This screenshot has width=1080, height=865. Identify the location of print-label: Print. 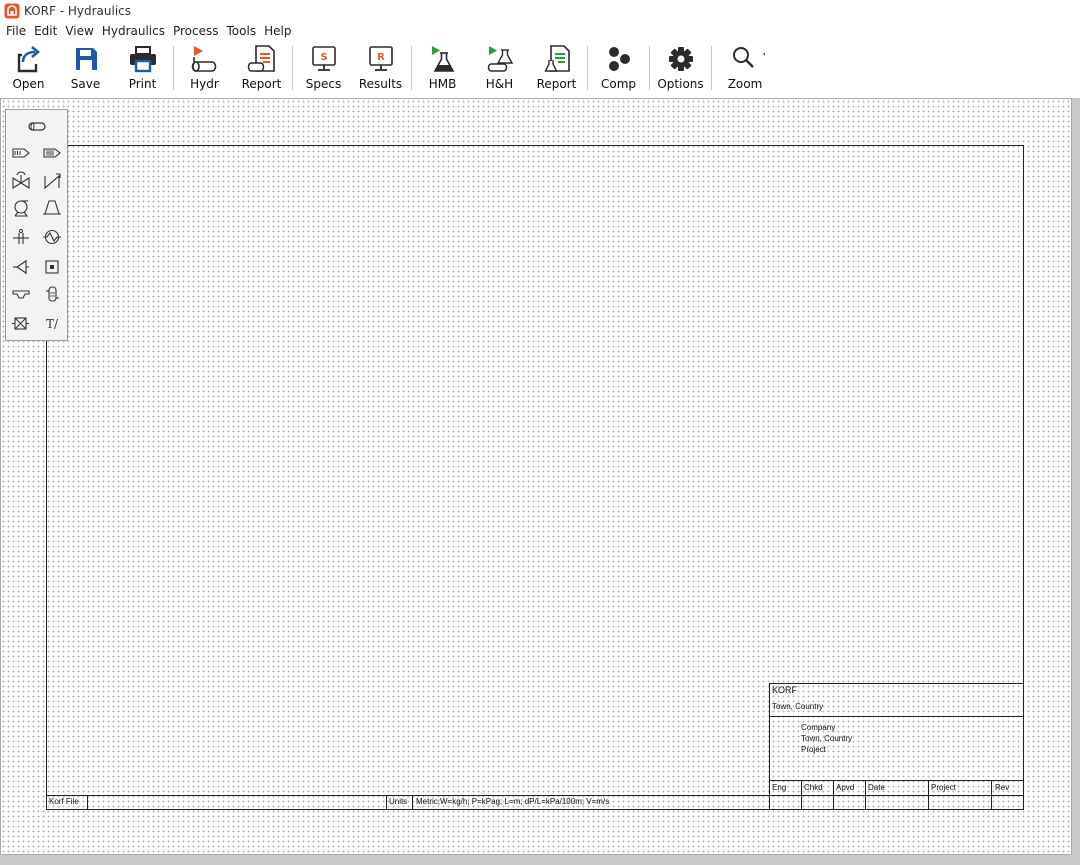
(142, 84).